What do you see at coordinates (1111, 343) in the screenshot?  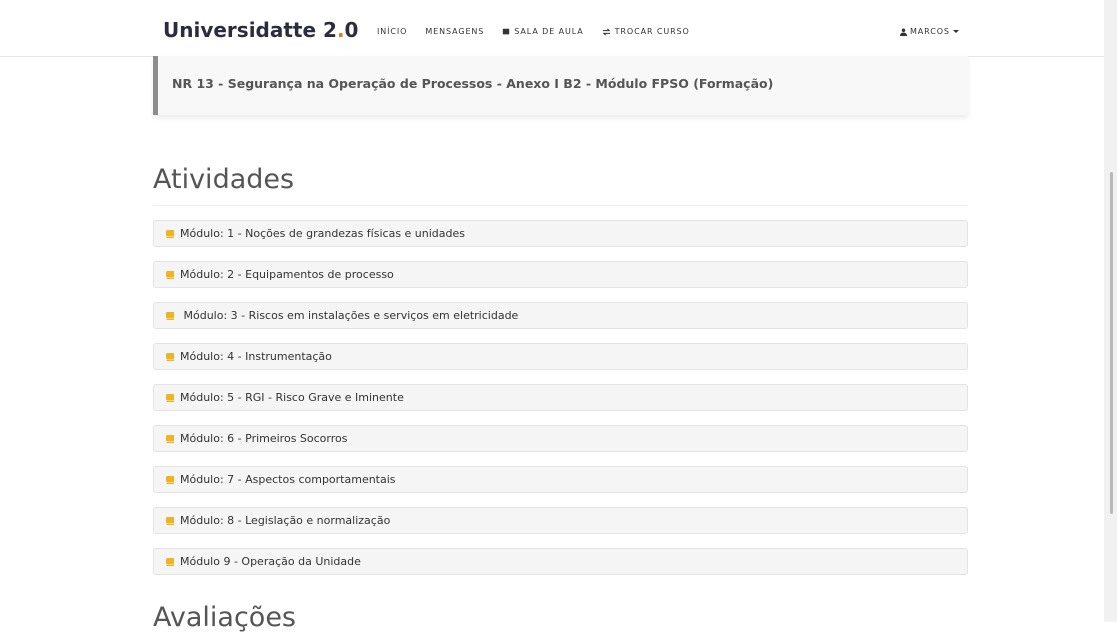 I see `scrollbar-thumb` at bounding box center [1111, 343].